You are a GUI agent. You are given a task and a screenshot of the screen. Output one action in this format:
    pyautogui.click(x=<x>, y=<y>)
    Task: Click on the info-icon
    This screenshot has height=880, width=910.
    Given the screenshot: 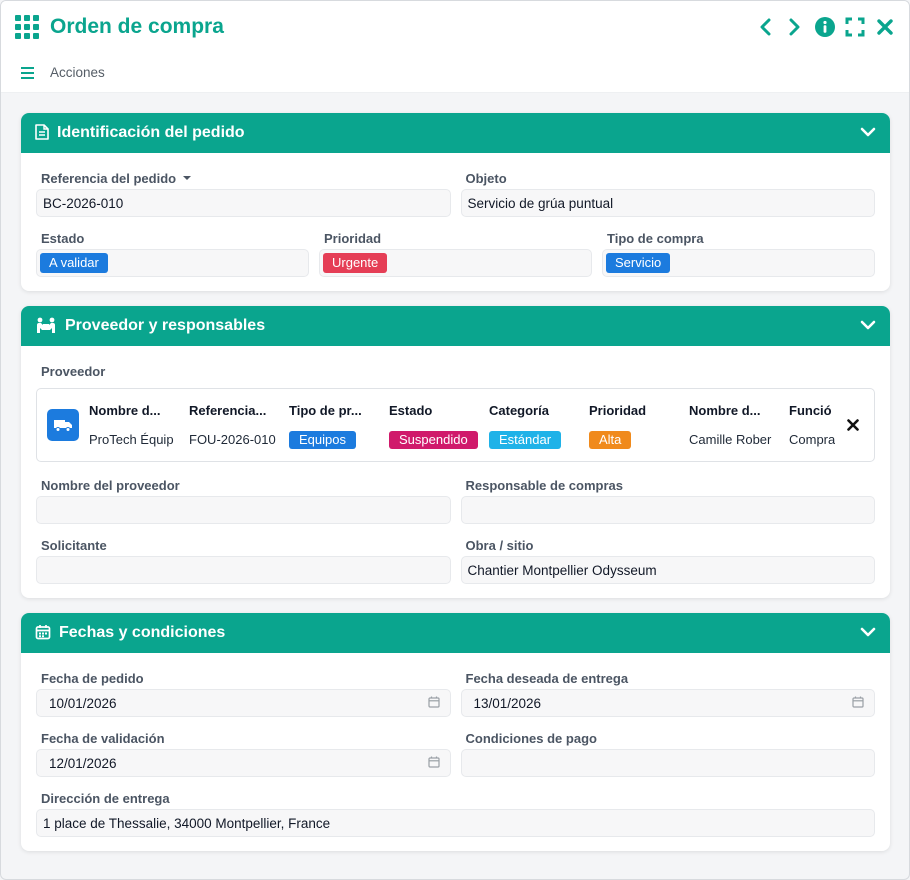 What is the action you would take?
    pyautogui.click(x=825, y=27)
    